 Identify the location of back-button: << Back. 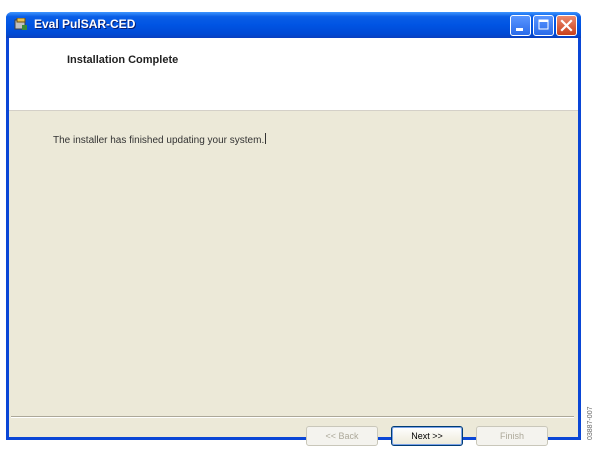
(342, 436).